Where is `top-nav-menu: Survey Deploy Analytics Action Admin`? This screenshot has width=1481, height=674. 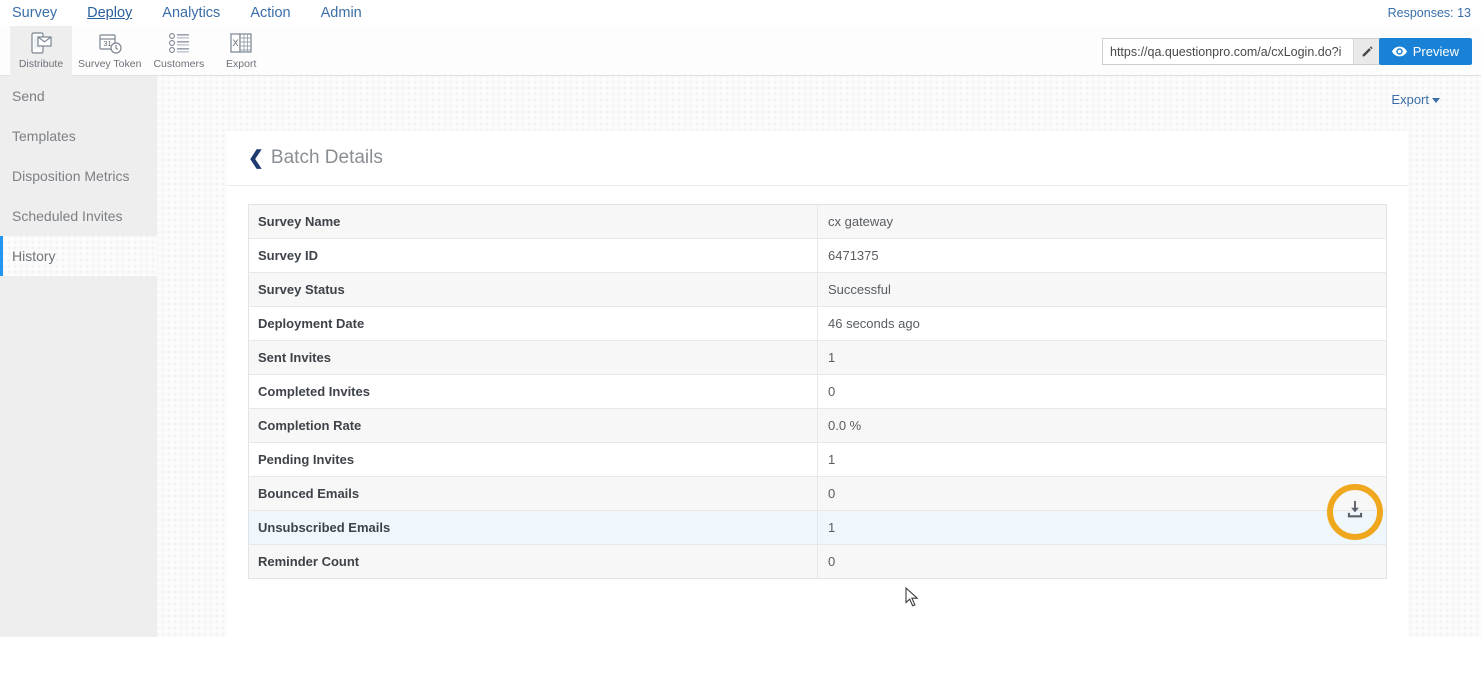
top-nav-menu: Survey Deploy Analytics Action Admin is located at coordinates (196, 13).